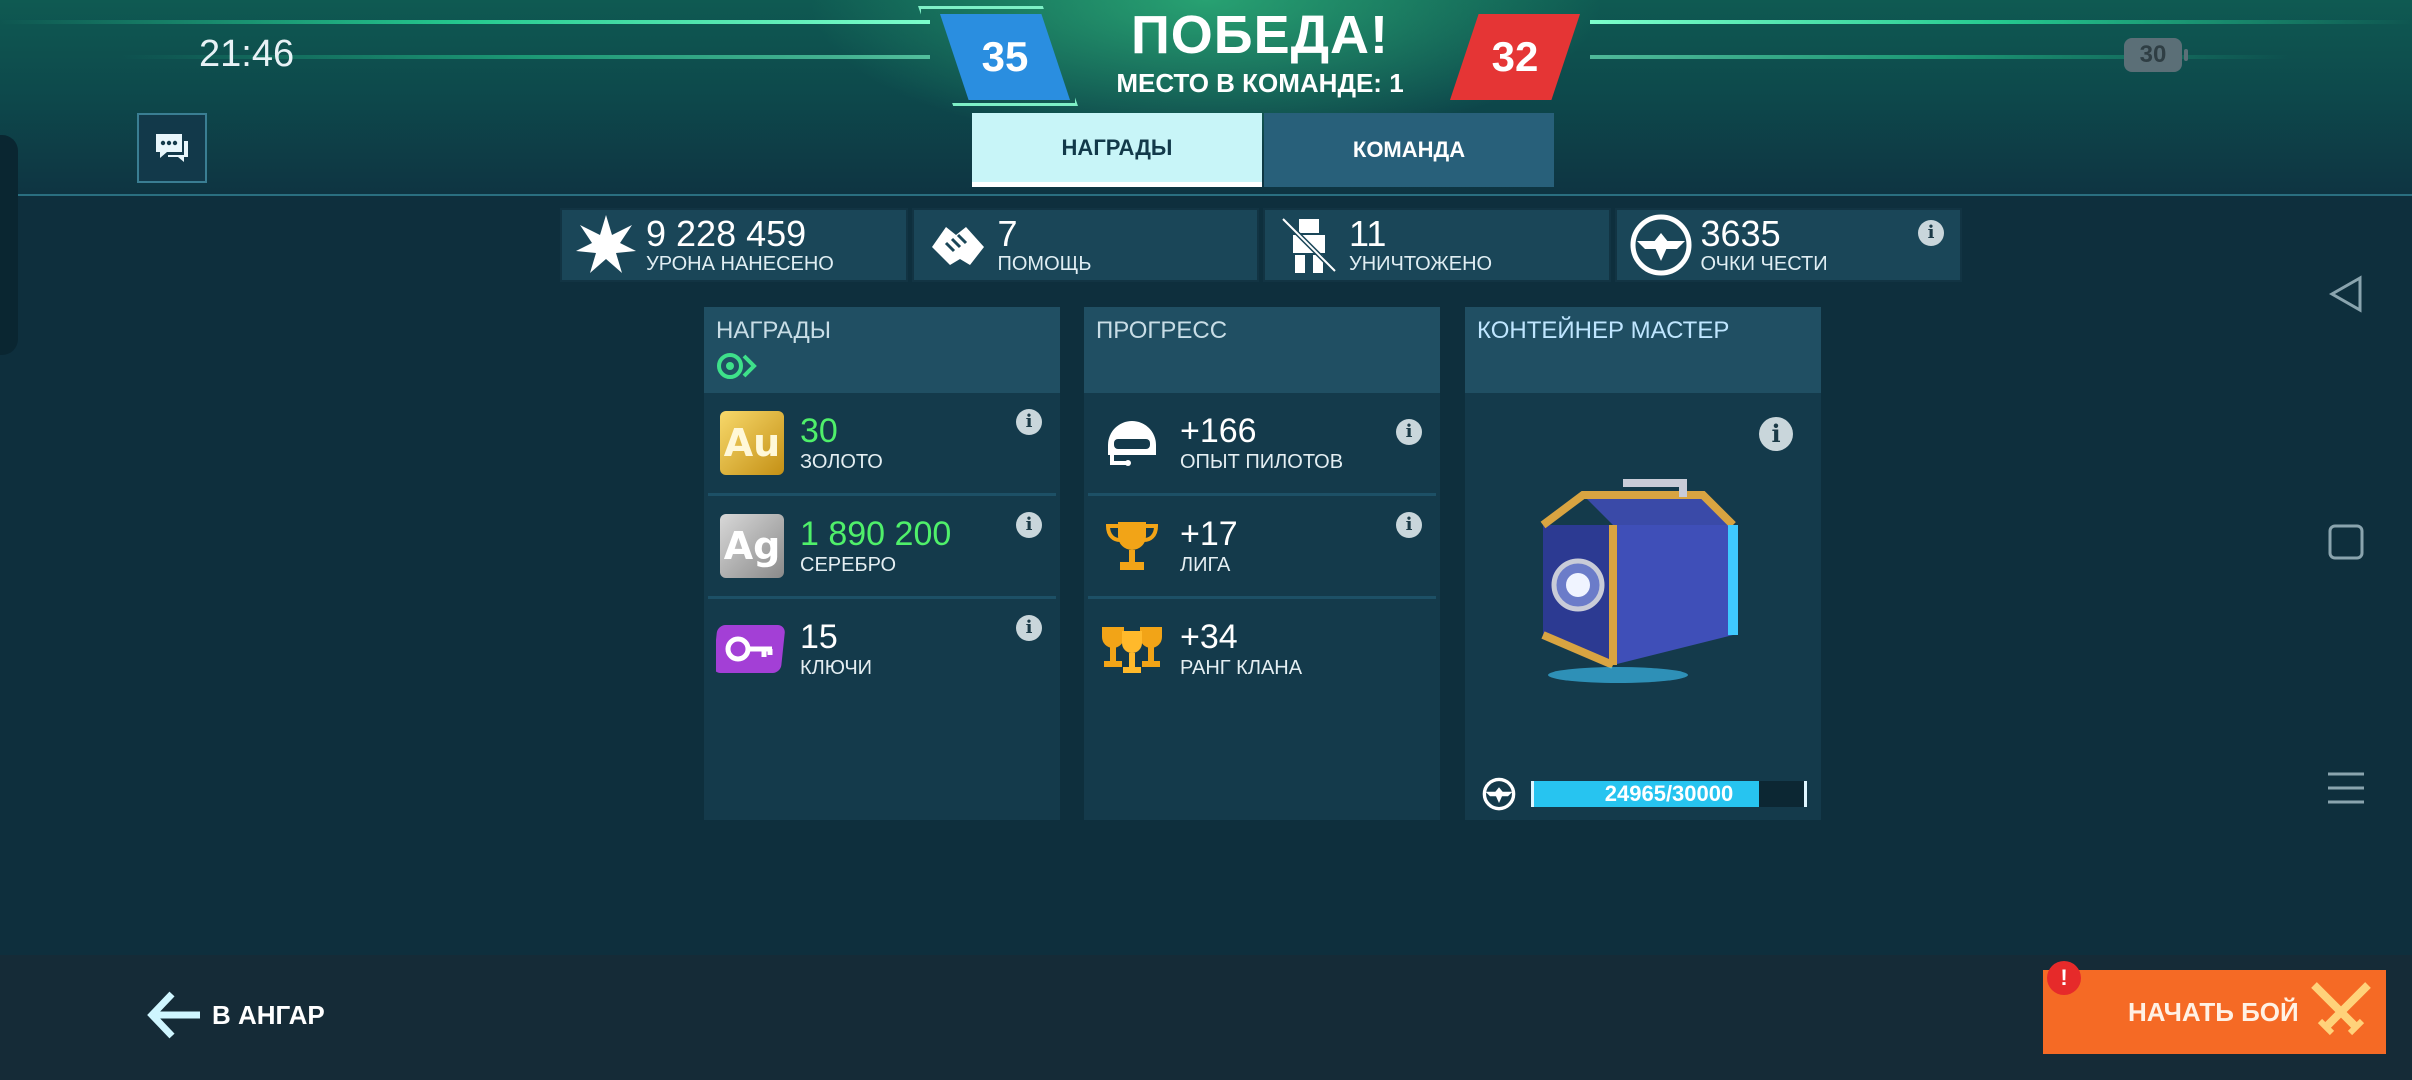  I want to click on progress-text: 24965/30000, so click(1669, 793).